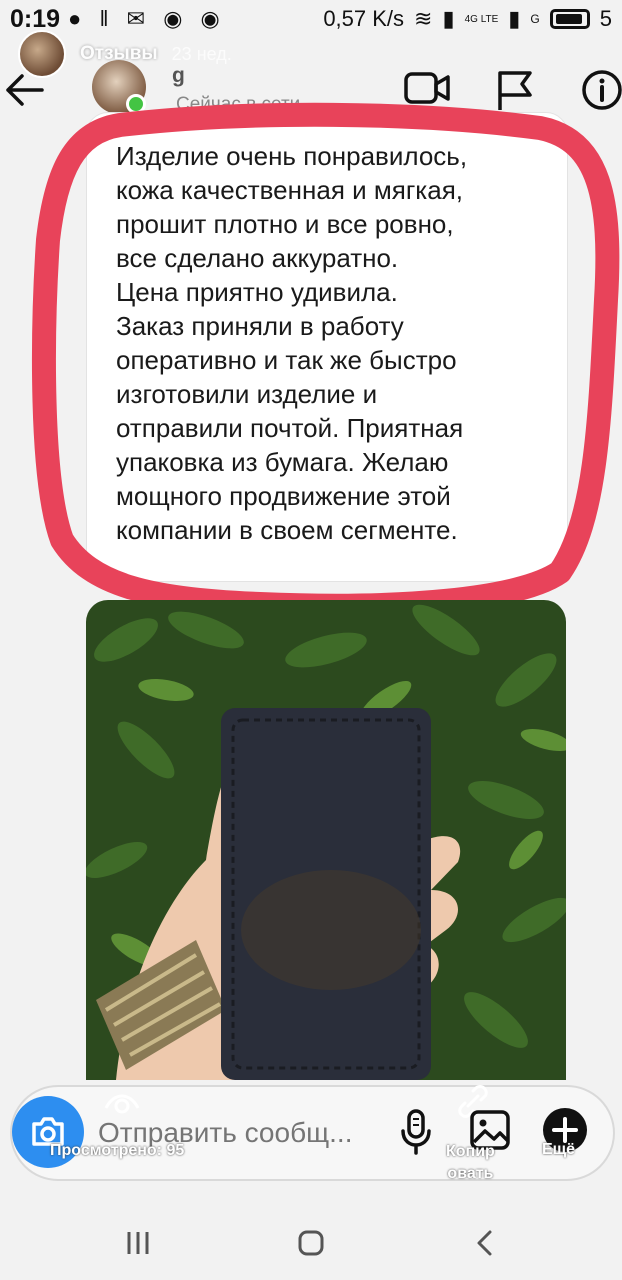 The width and height of the screenshot is (622, 1280). I want to click on back-arrow-icon, so click(24, 90).